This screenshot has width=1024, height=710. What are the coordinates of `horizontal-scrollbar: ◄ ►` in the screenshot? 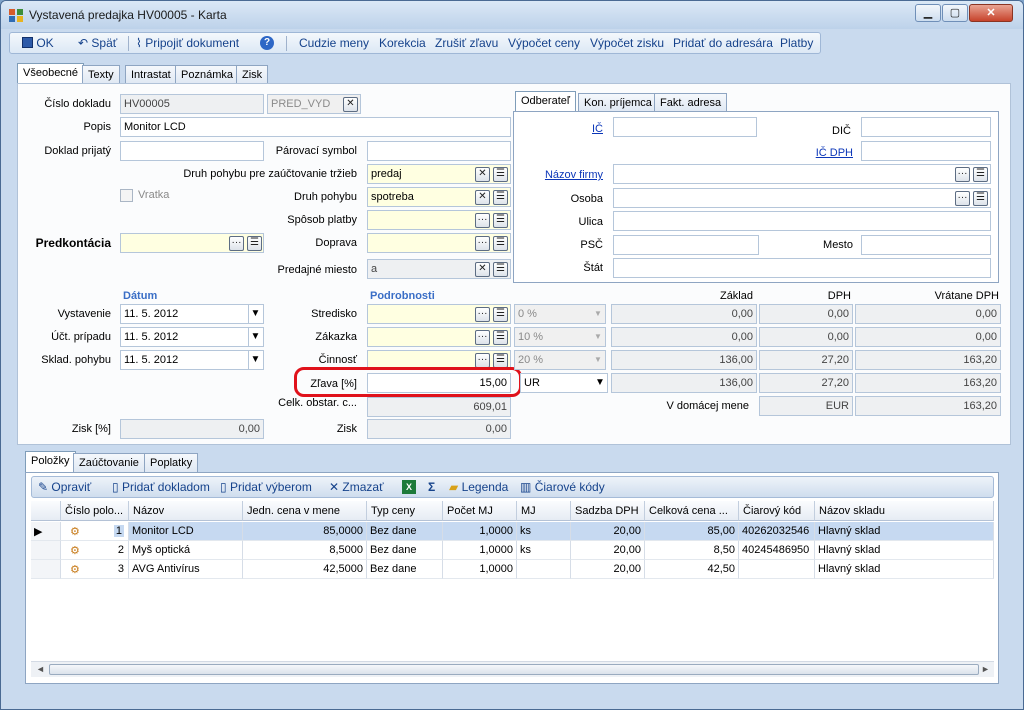 It's located at (512, 669).